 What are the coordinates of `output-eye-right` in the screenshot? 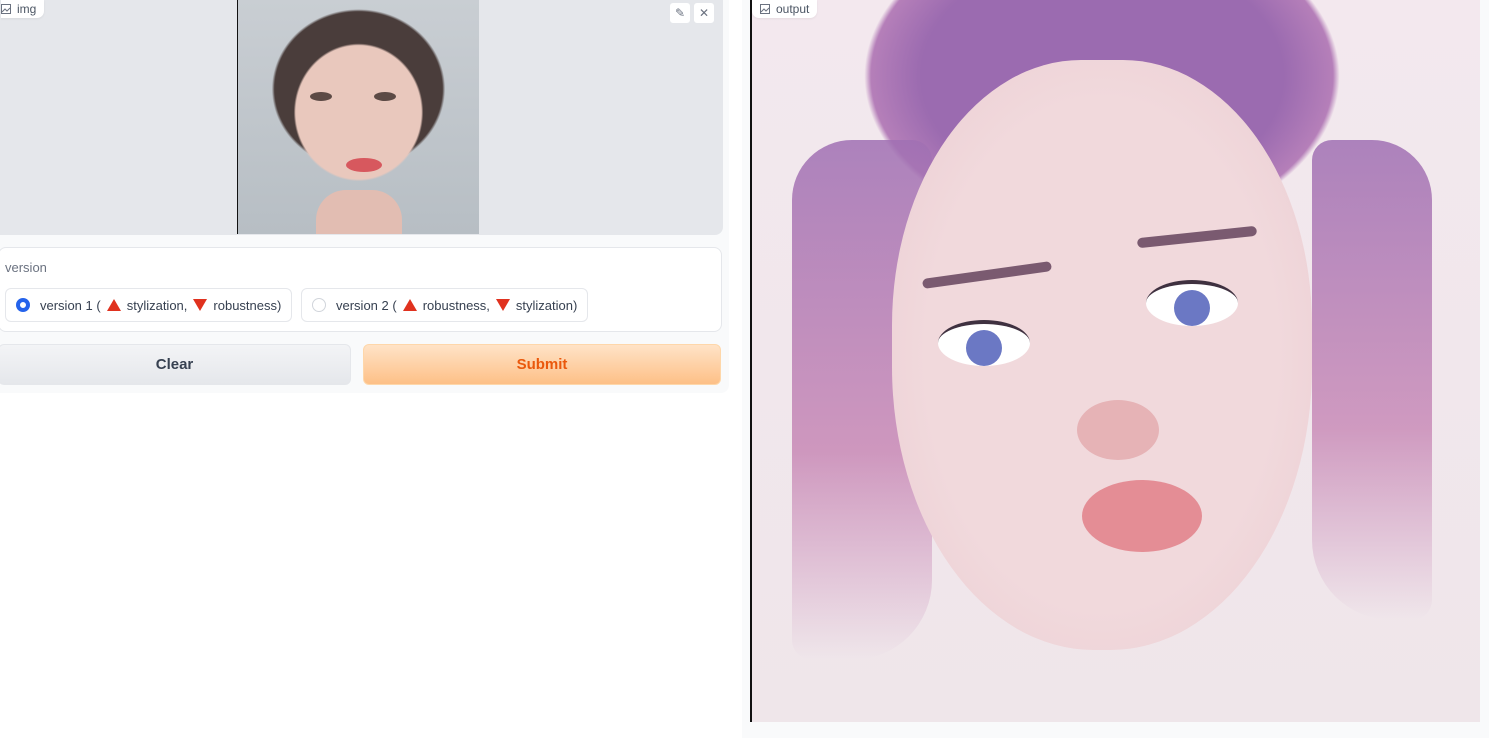 It's located at (1192, 303).